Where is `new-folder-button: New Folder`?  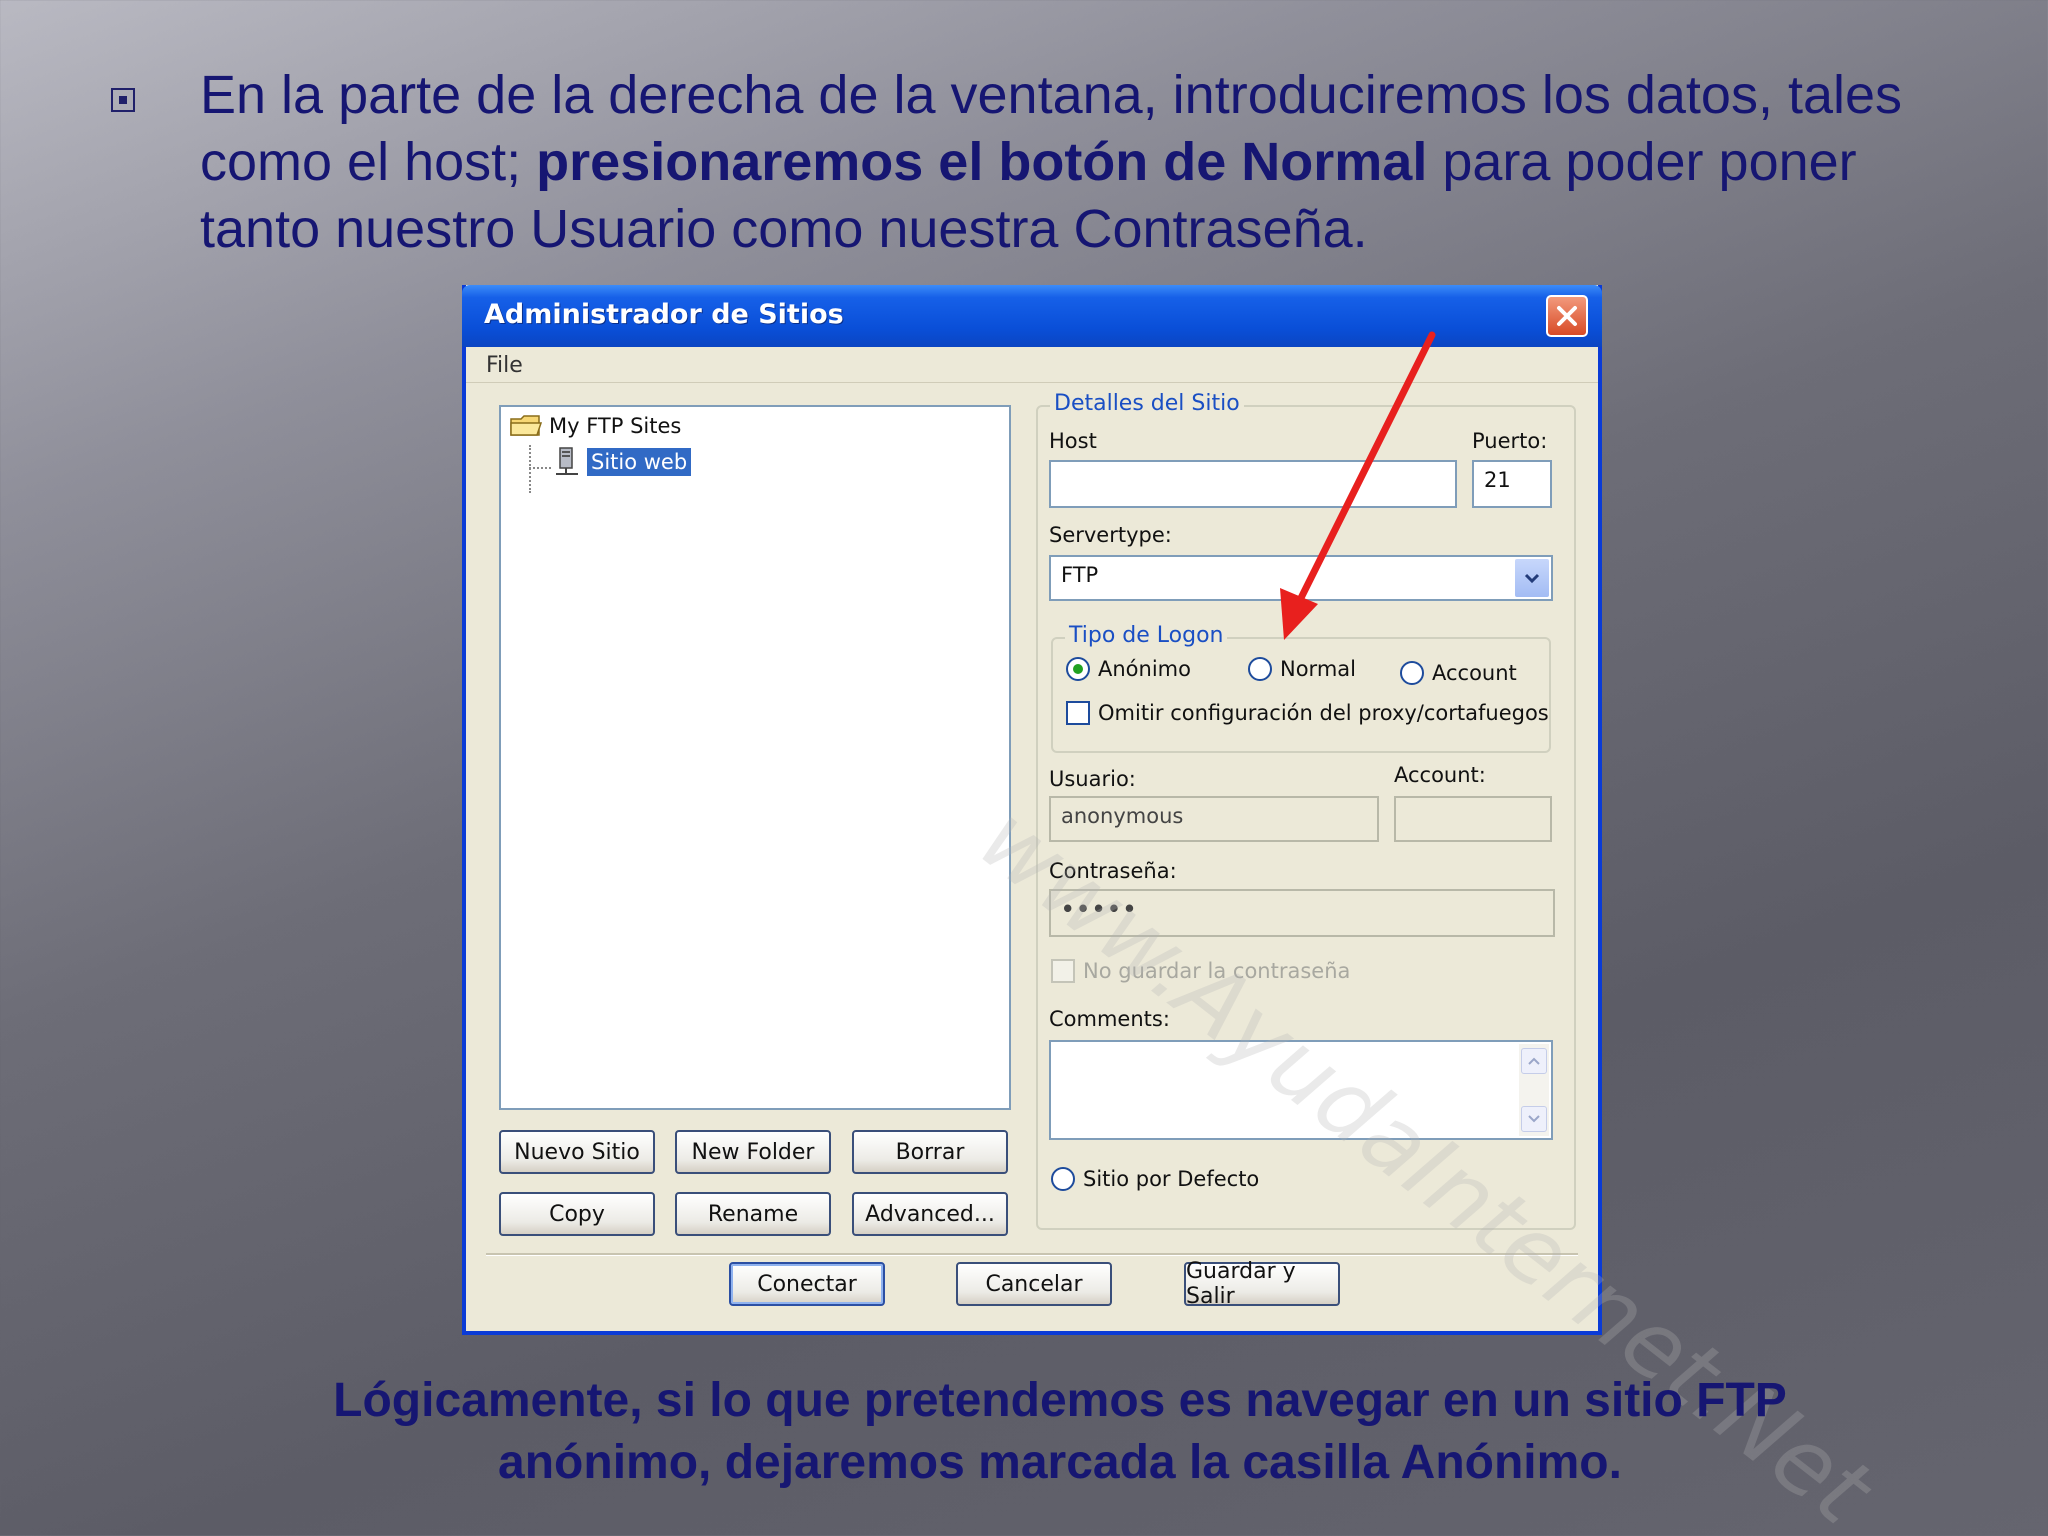
new-folder-button: New Folder is located at coordinates (753, 1152).